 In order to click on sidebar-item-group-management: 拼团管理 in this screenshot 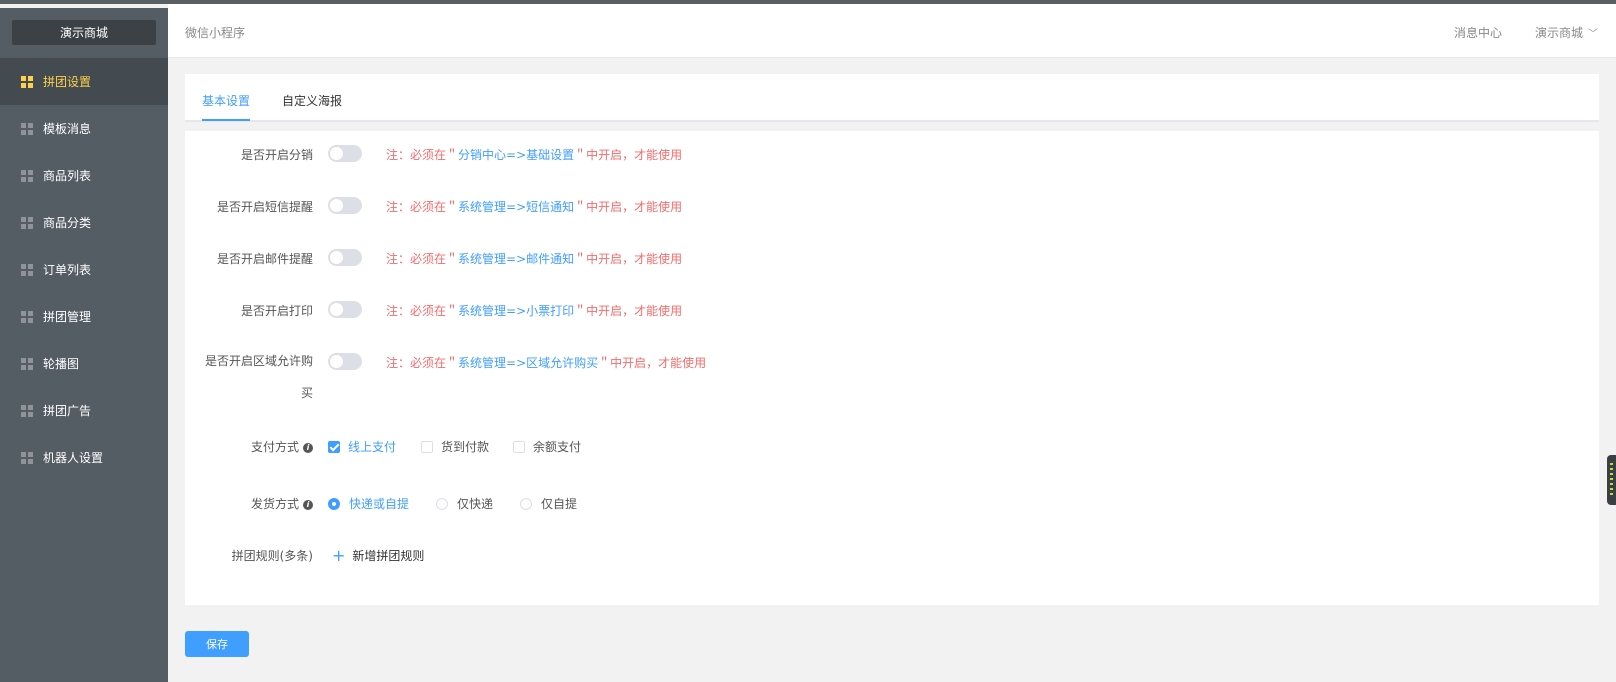, I will do `click(84, 316)`.